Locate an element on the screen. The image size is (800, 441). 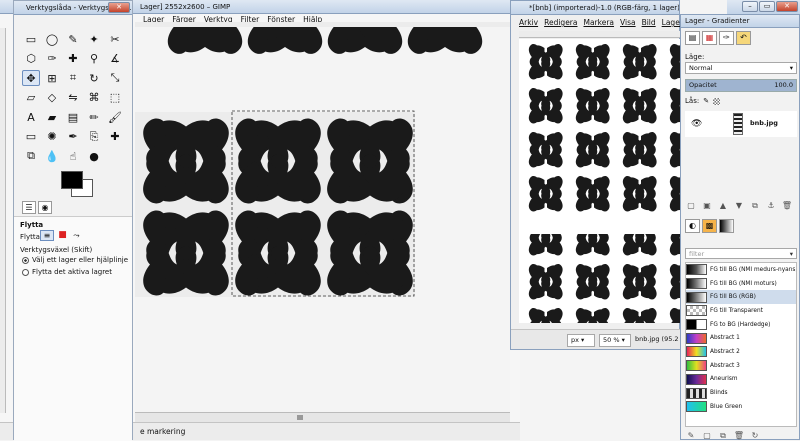
opacity-slider: Opacitet 100.0 is located at coordinates (741, 85).